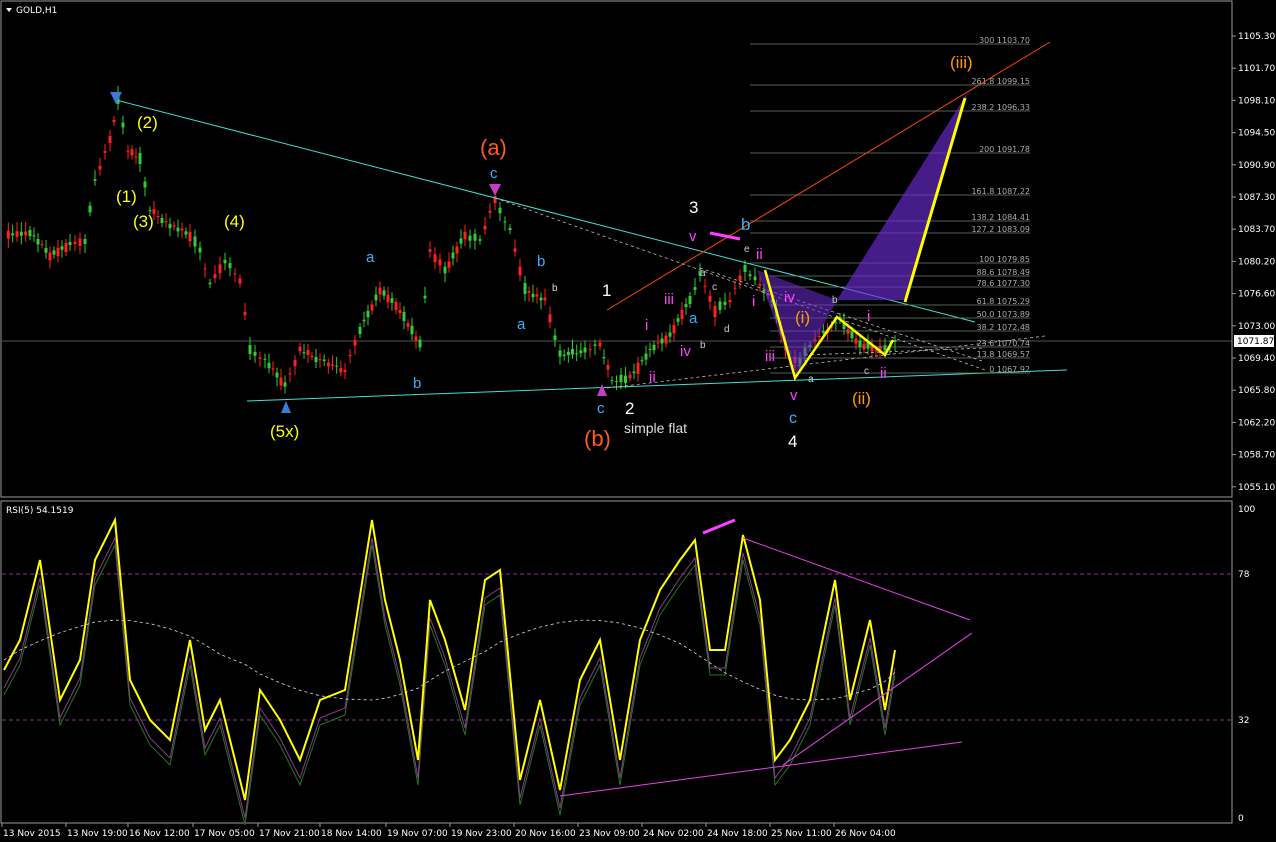 The height and width of the screenshot is (842, 1276). Describe the element at coordinates (481, 834) in the screenshot. I see `time-tick-label: 19 Nov 23:00` at that location.